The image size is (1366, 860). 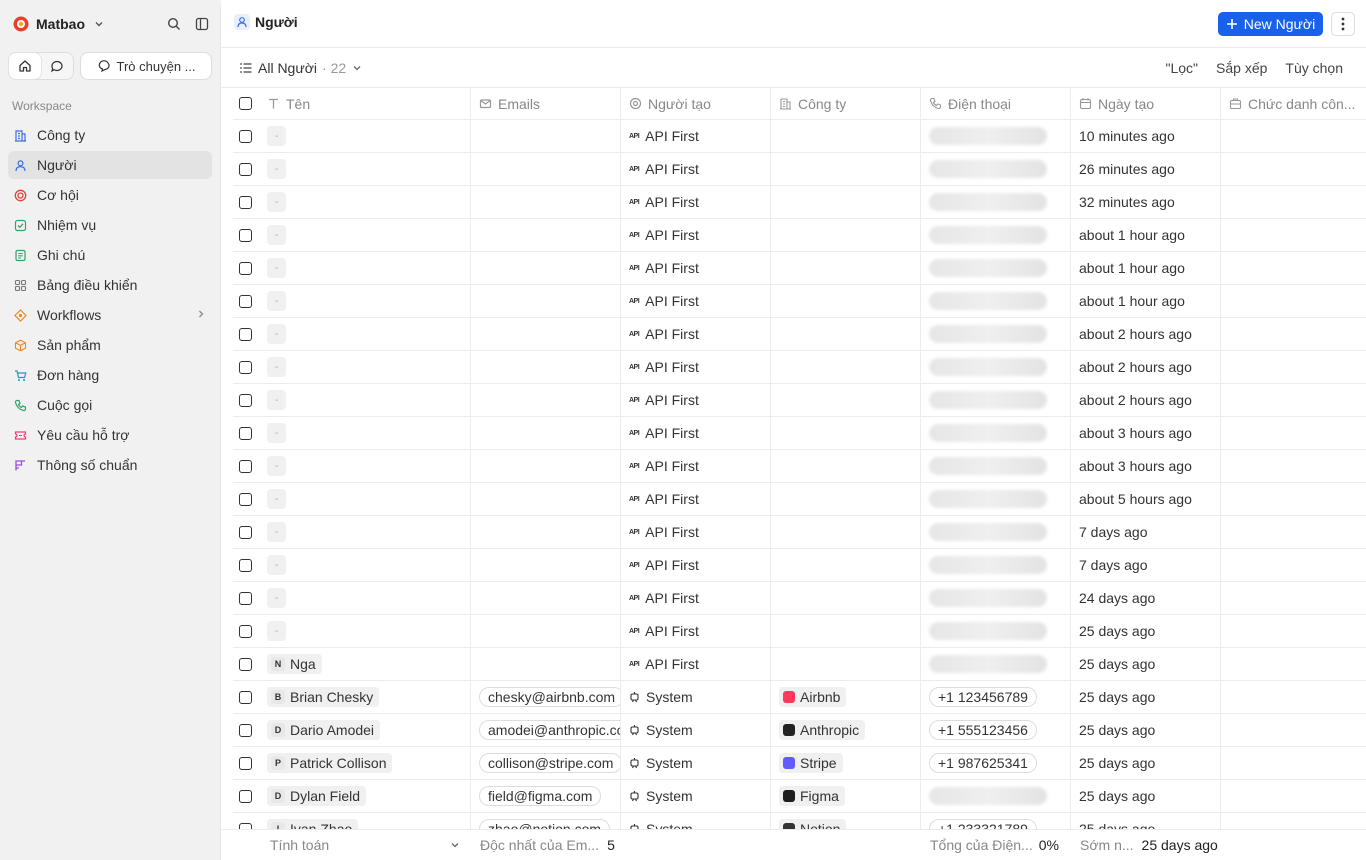 What do you see at coordinates (813, 824) in the screenshot?
I see `company-chip: Notion` at bounding box center [813, 824].